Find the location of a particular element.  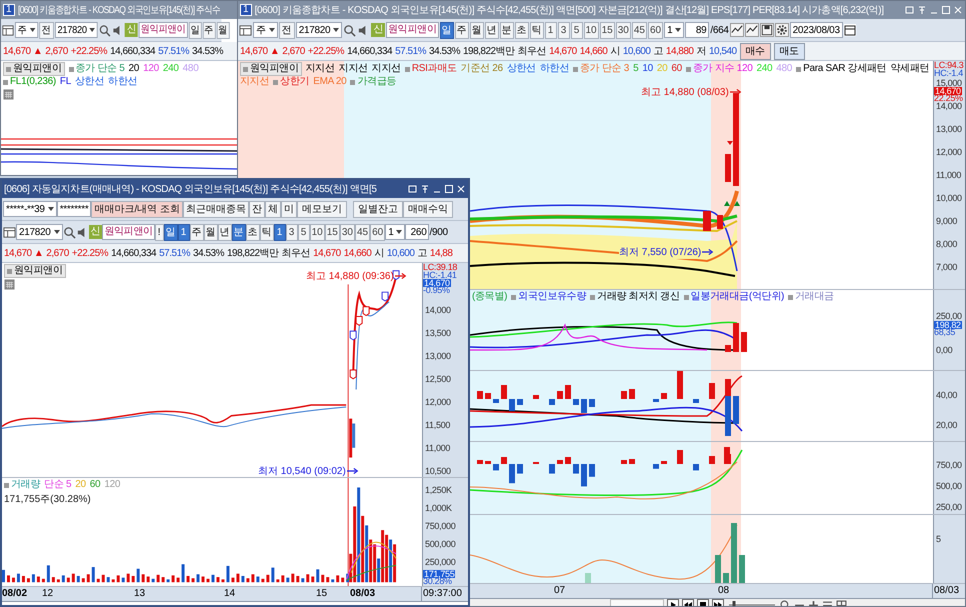

axis-tick: 20,00 is located at coordinates (947, 425).